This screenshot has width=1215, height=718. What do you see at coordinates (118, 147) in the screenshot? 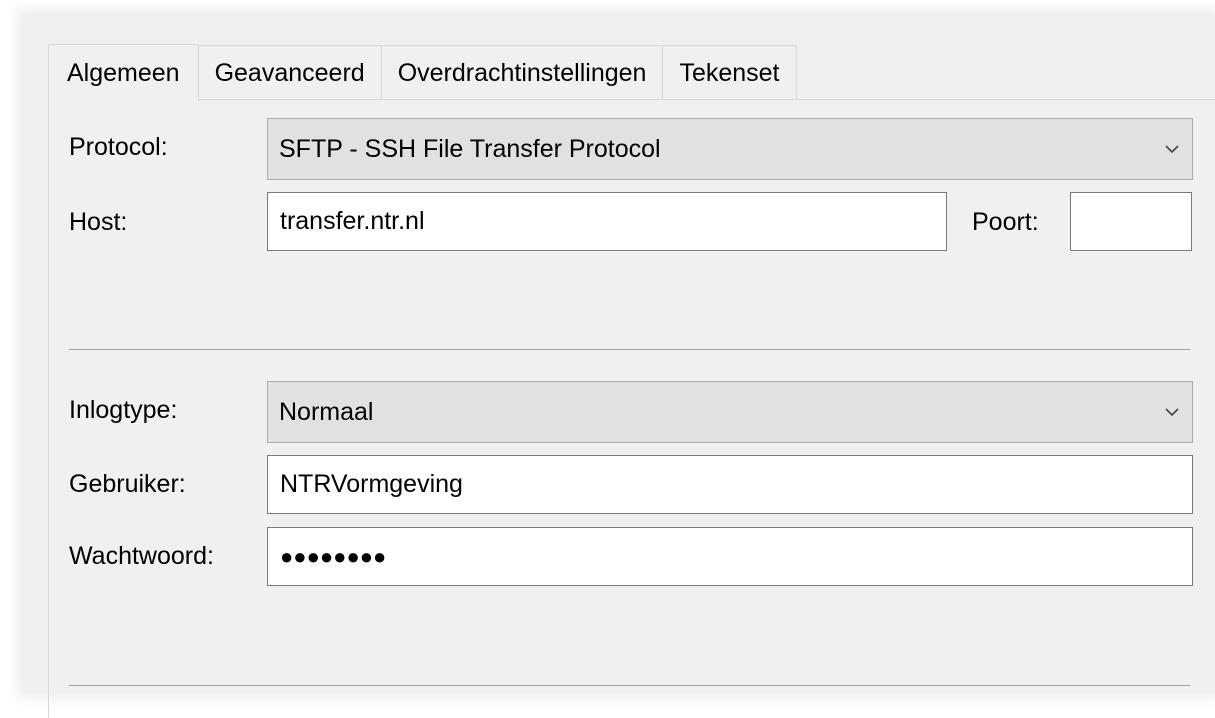
I see `protocol-label: Protocol:` at bounding box center [118, 147].